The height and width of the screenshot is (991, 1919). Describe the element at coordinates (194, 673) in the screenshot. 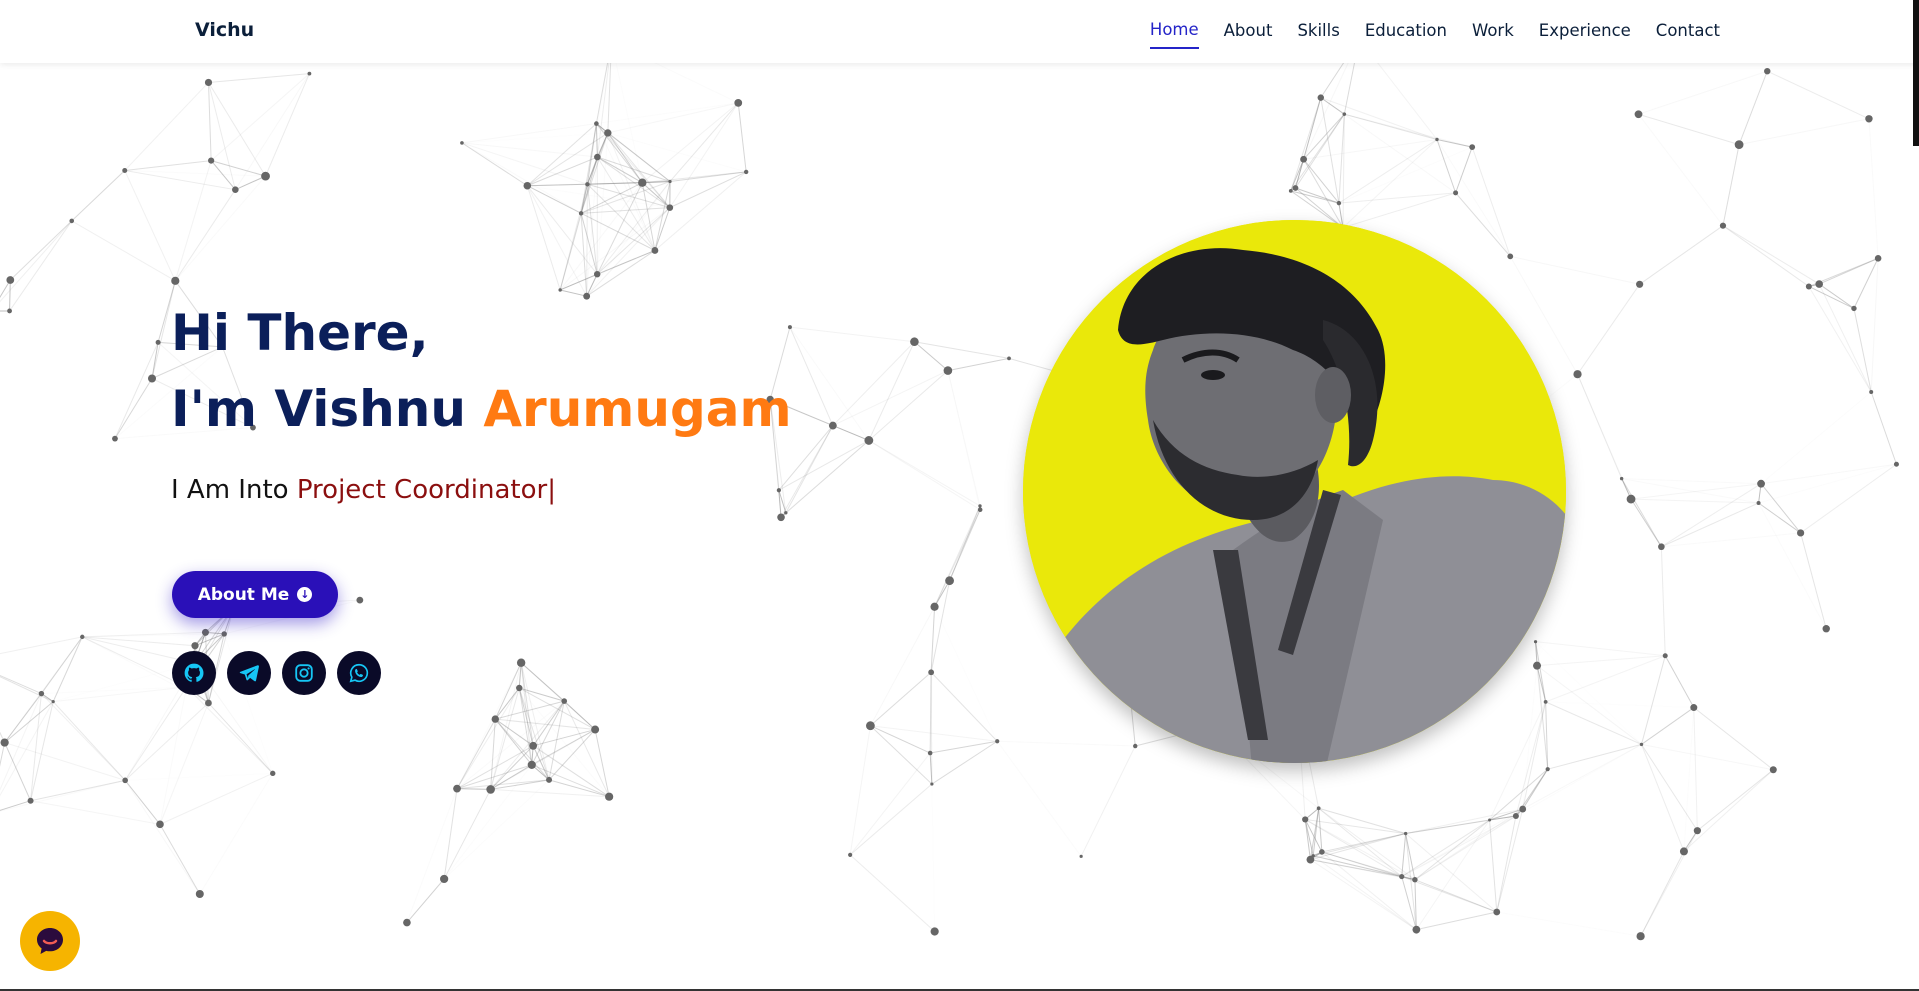

I see `github-link` at that location.